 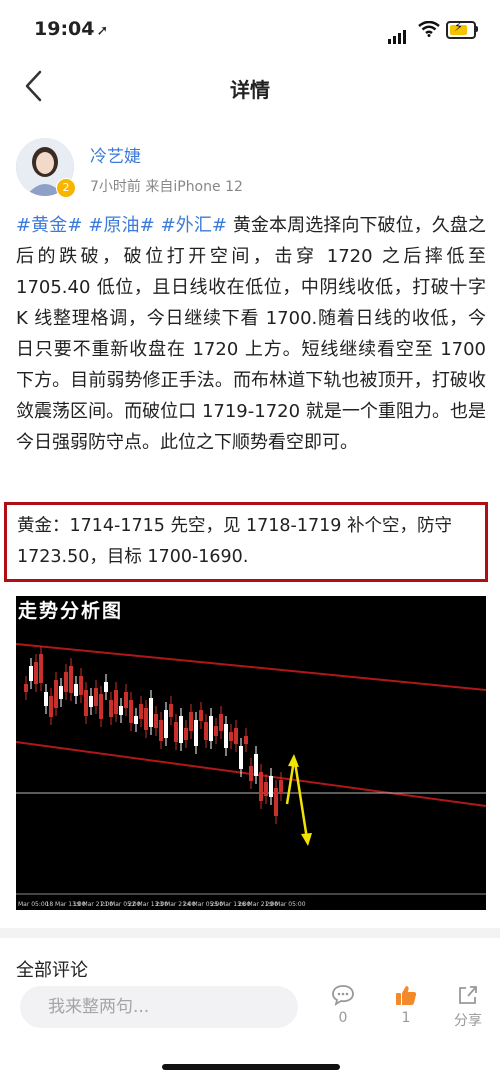 What do you see at coordinates (468, 995) in the screenshot?
I see `share-icon` at bounding box center [468, 995].